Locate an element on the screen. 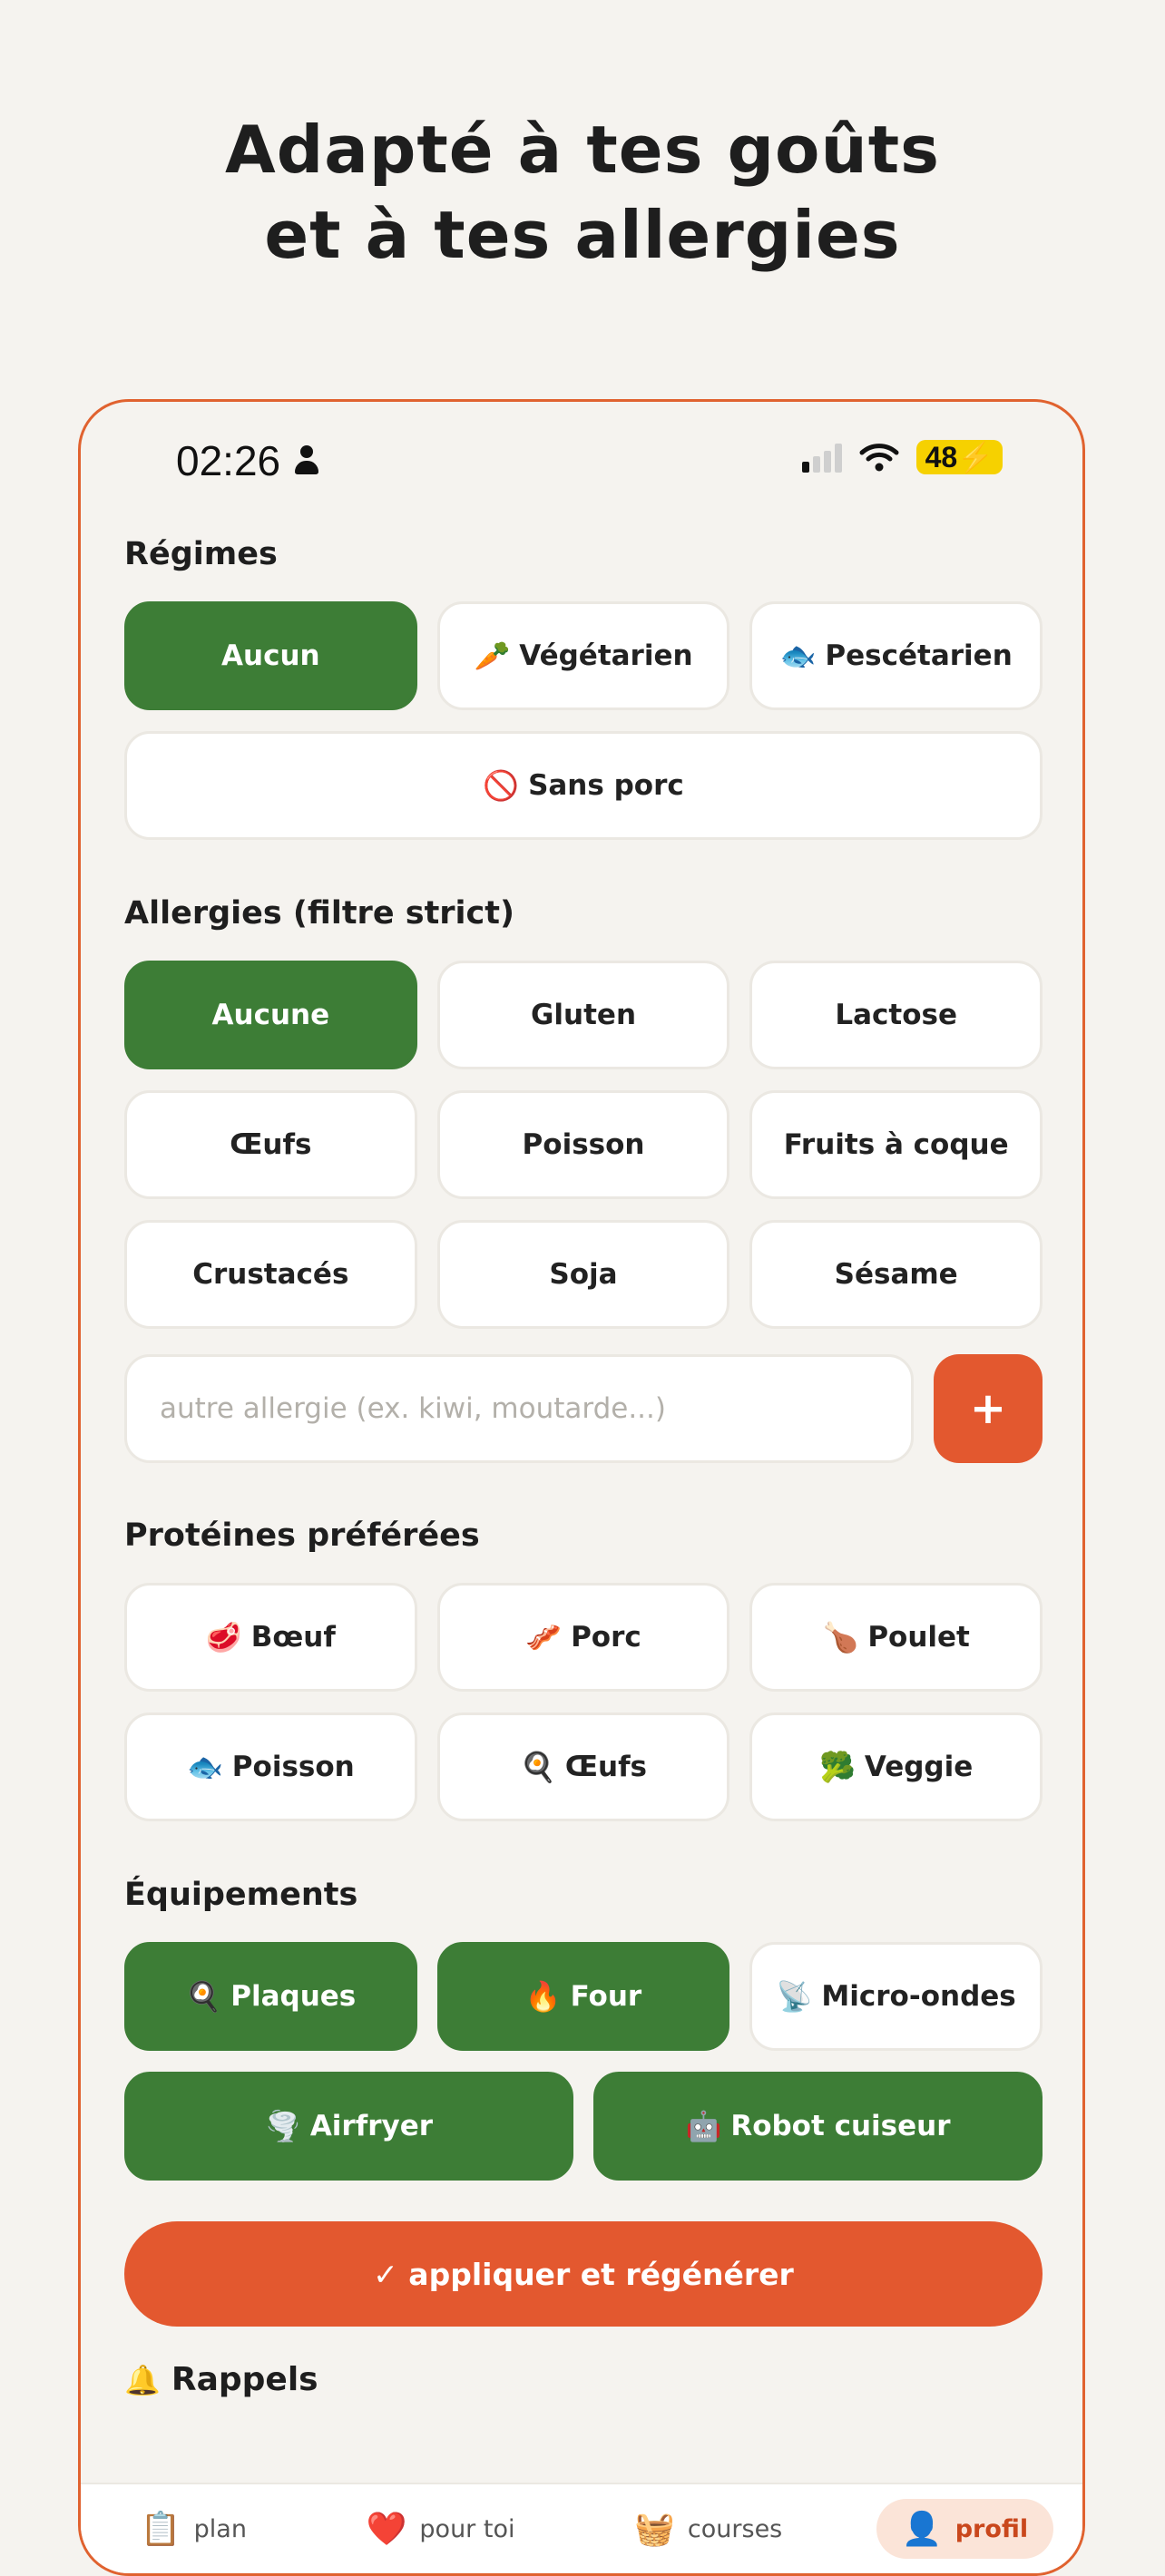 The width and height of the screenshot is (1165, 2576). chip-label: Pescétarien is located at coordinates (919, 655).